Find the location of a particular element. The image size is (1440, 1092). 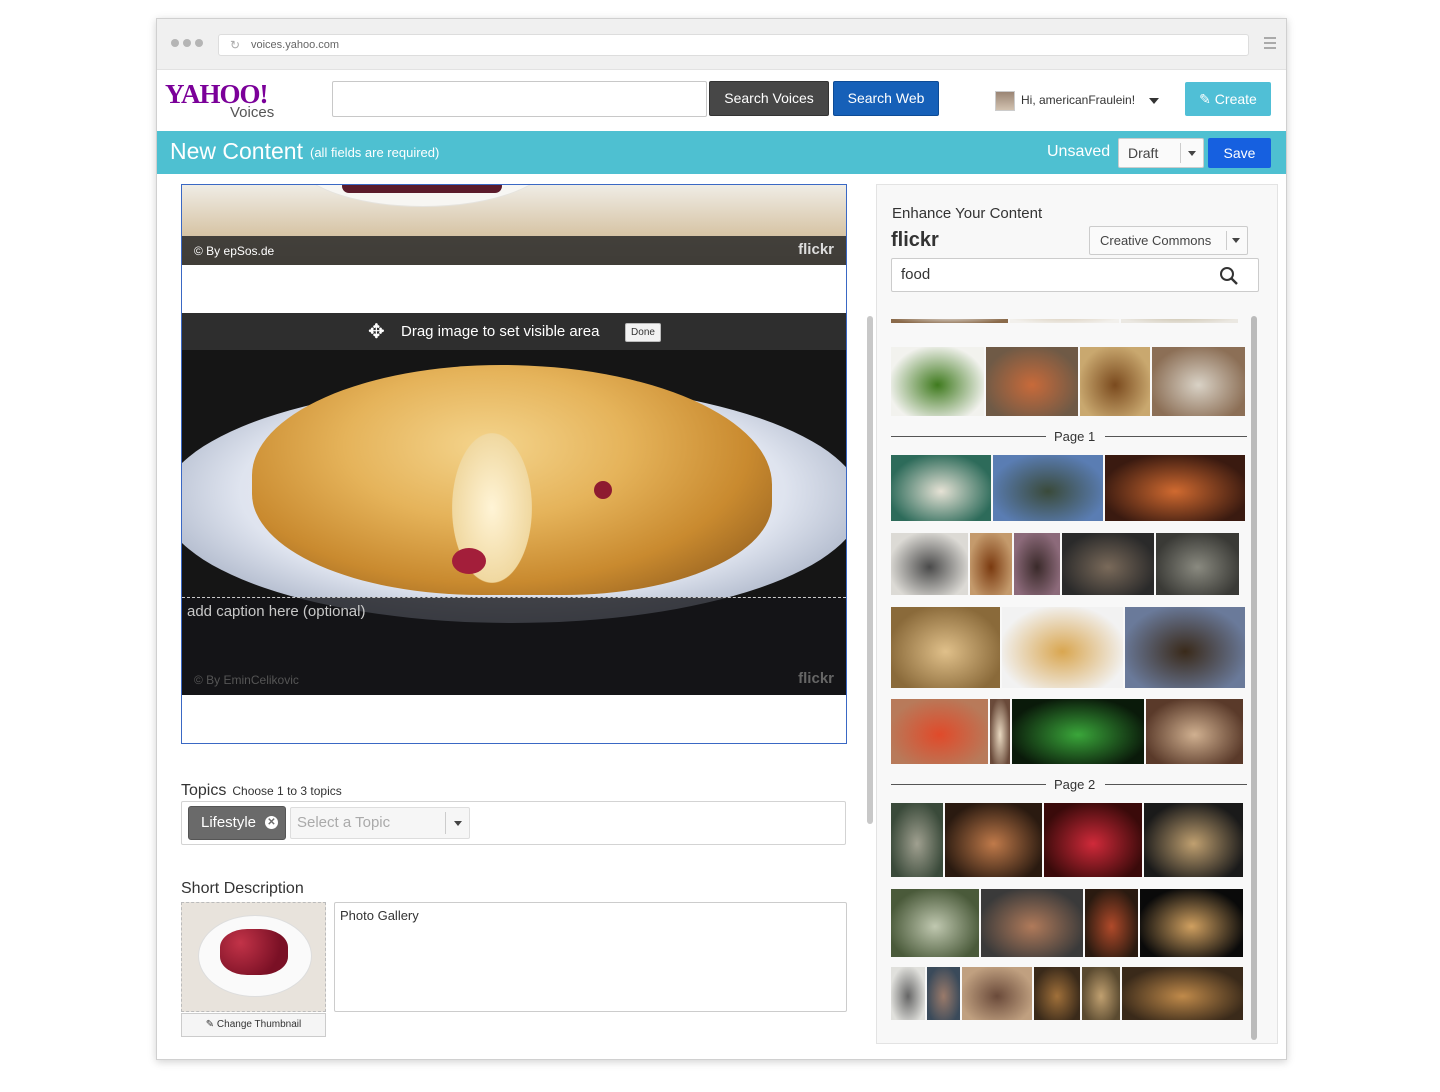

description-field: Photo Gallery is located at coordinates (590, 957).